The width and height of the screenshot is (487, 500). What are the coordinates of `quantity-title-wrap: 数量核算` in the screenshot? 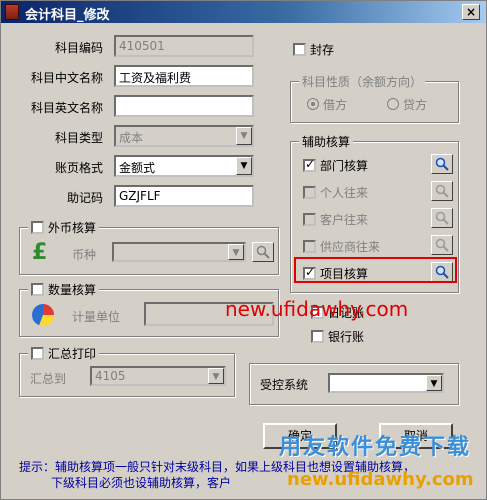 It's located at (64, 289).